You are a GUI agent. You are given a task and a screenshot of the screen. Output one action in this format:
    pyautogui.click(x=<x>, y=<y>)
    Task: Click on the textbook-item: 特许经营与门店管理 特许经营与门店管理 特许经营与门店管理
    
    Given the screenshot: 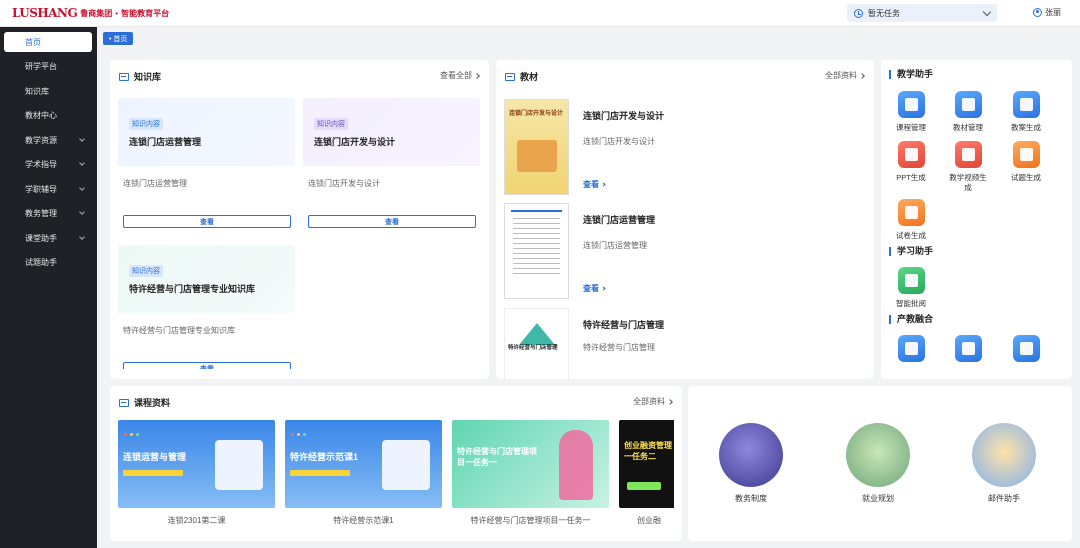 What is the action you would take?
    pyautogui.click(x=686, y=343)
    